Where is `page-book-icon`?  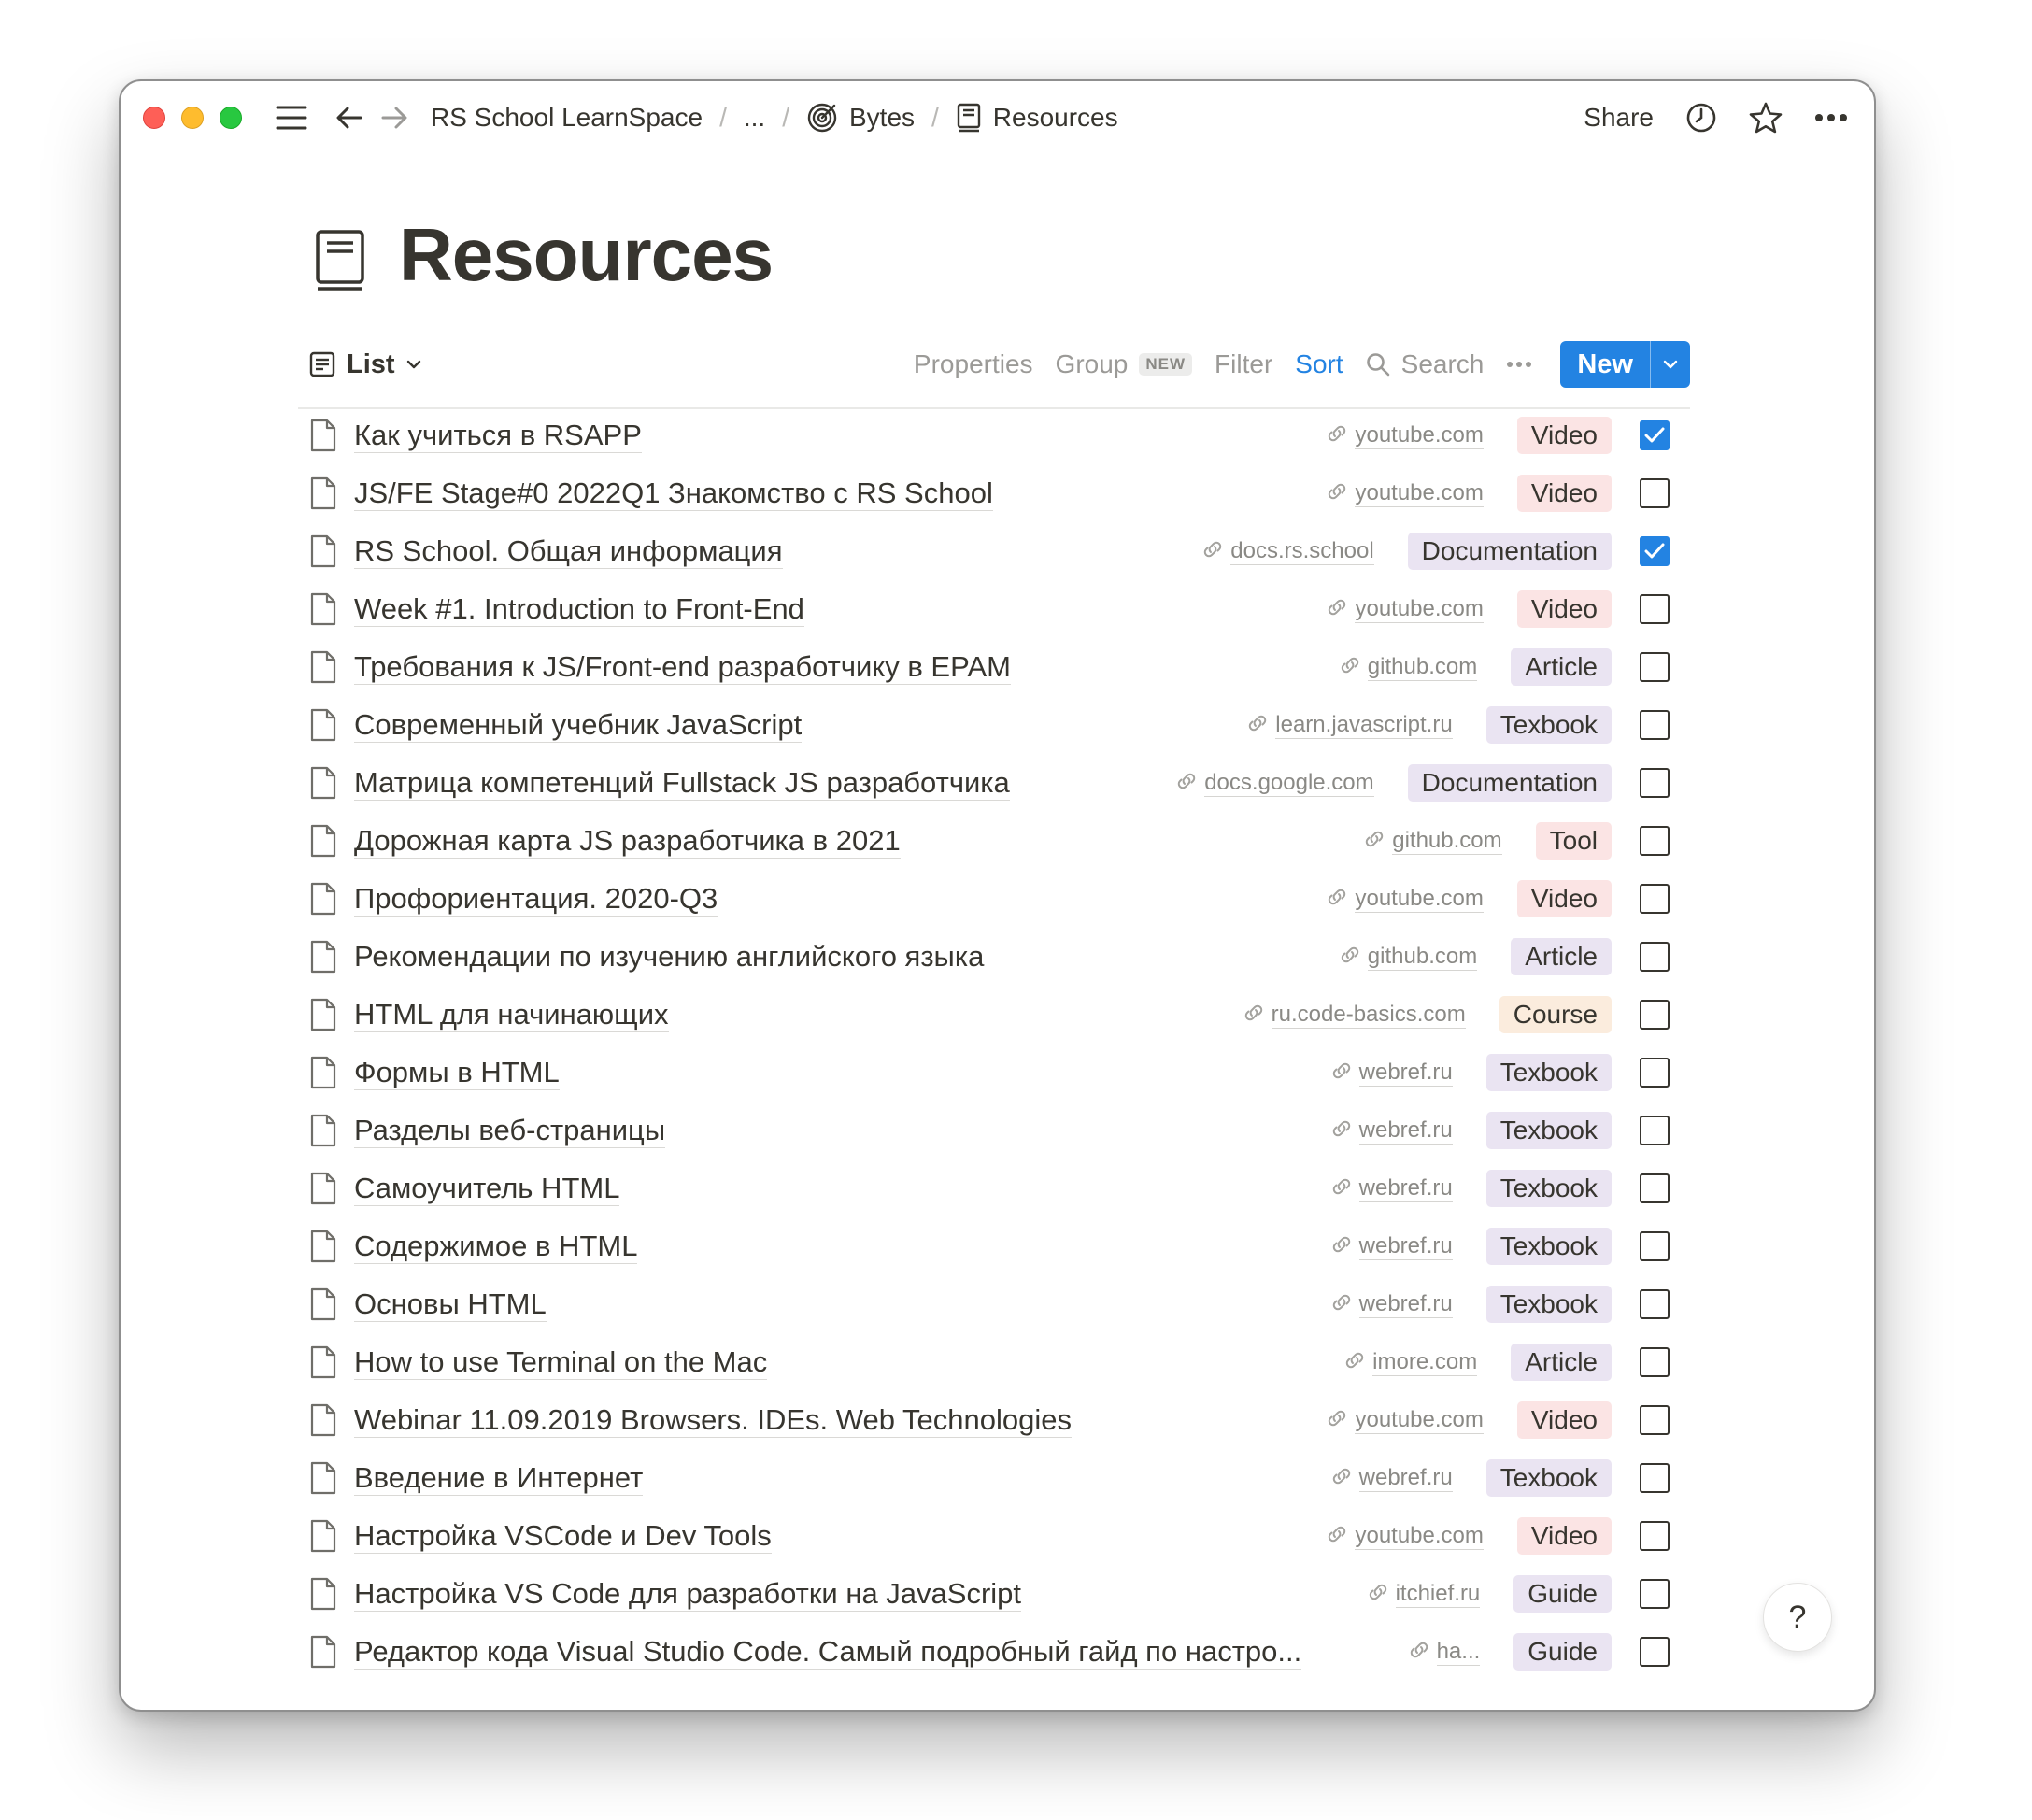
page-book-icon is located at coordinates (340, 263).